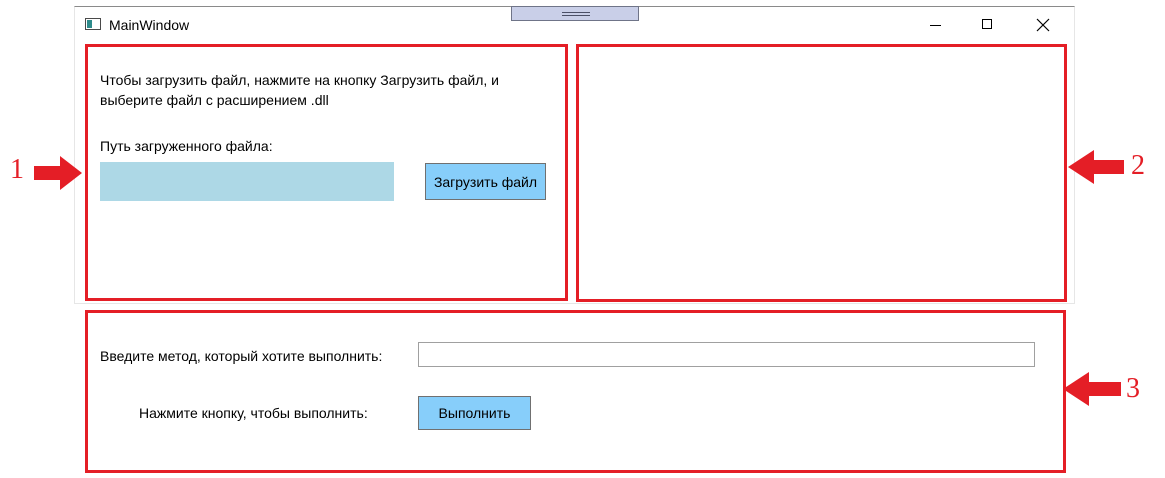  I want to click on window-title: MainWindow, so click(149, 25).